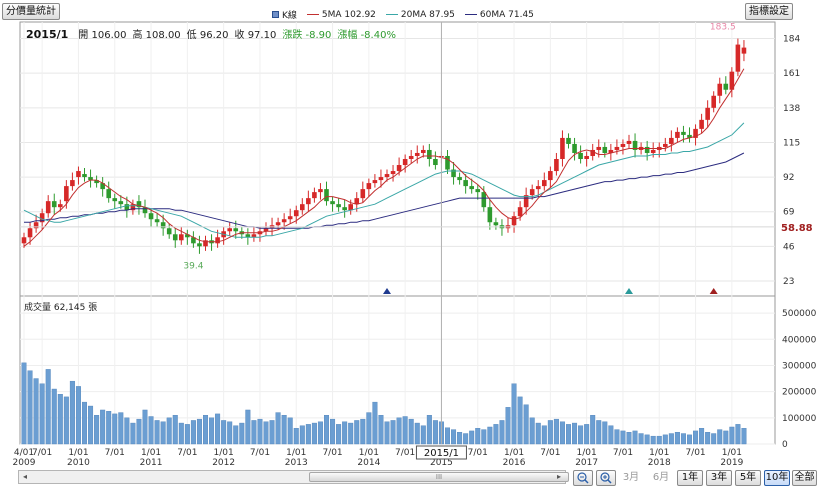 This screenshot has width=820, height=489. I want to click on volume-tick-label: 400000, so click(799, 340).